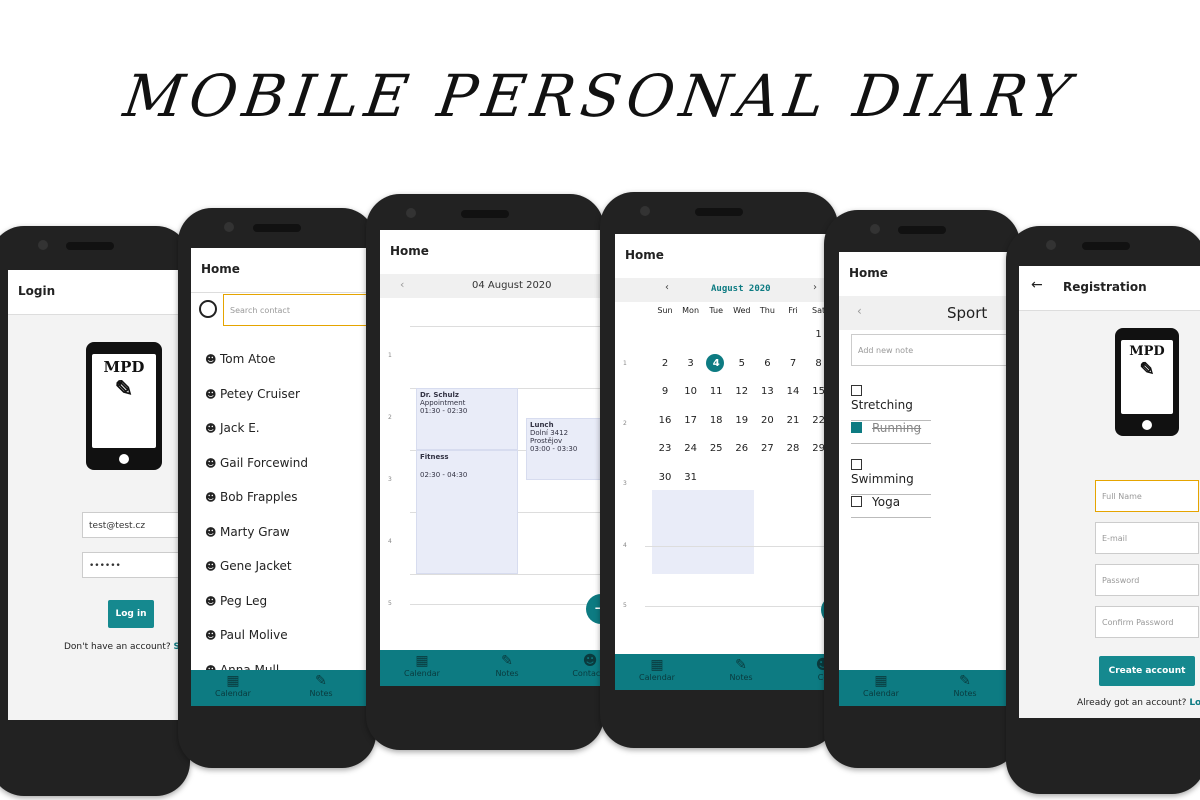  I want to click on calendar-day: 15, so click(819, 391).